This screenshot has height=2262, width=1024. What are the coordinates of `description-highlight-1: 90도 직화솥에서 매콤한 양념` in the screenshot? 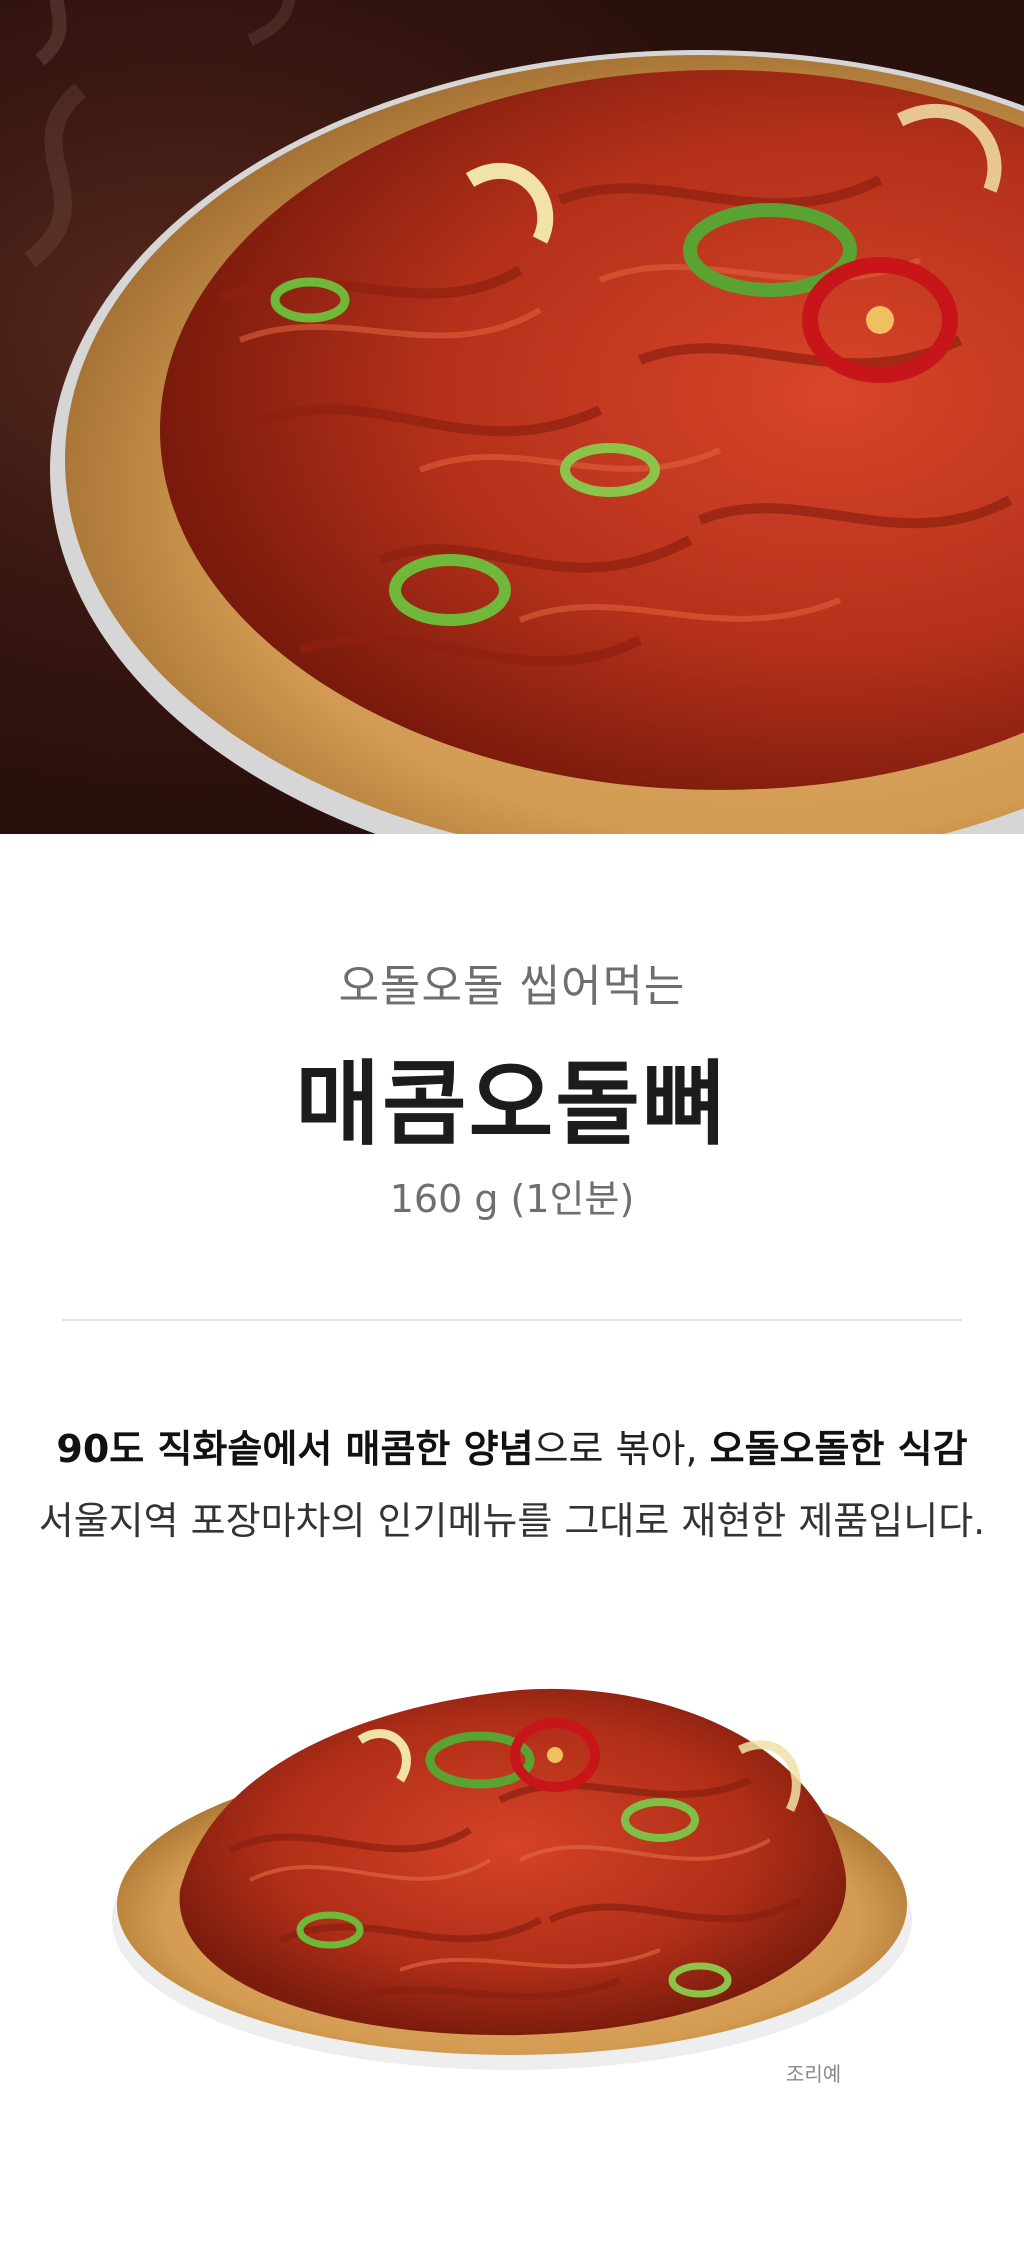 It's located at (295, 1449).